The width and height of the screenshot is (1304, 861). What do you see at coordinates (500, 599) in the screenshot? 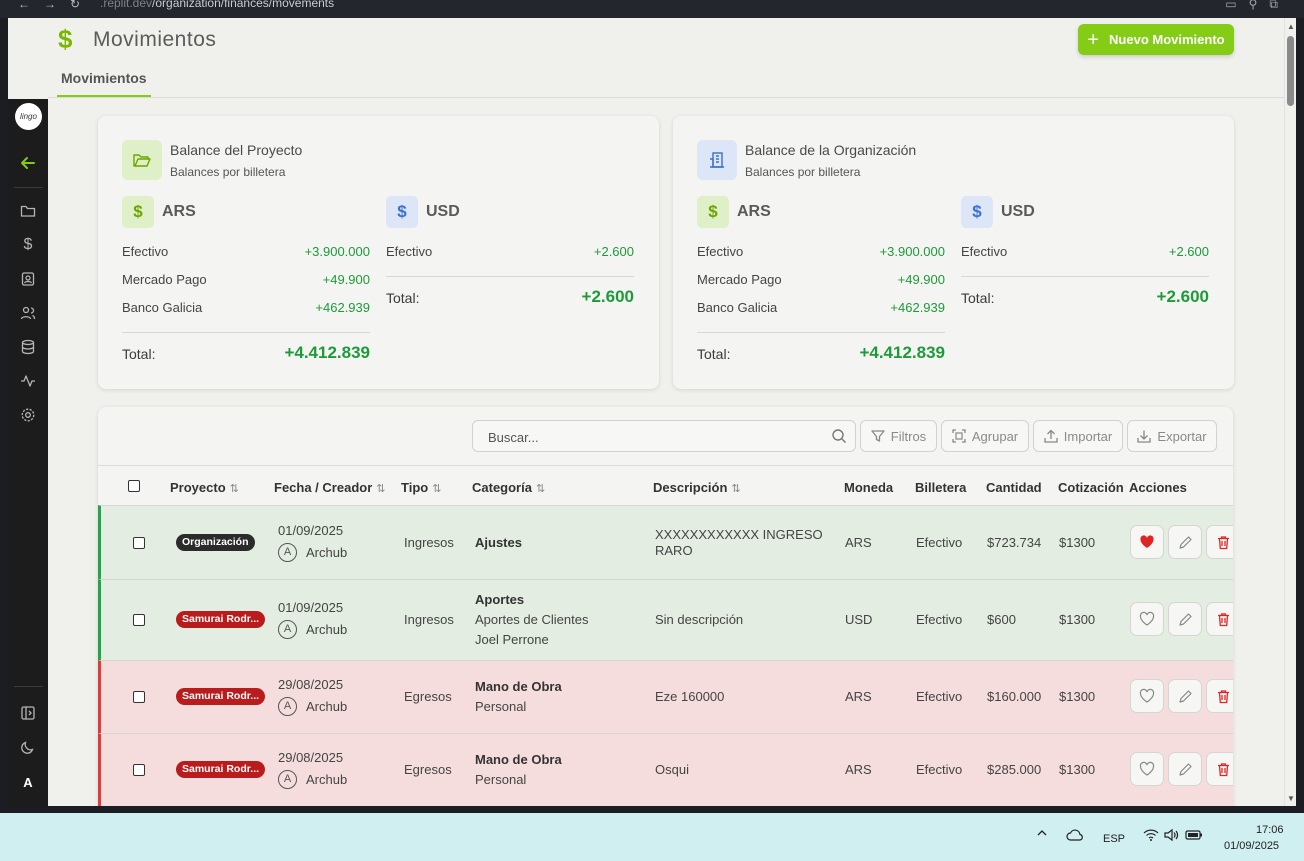
I see `movement-category: Aportes` at bounding box center [500, 599].